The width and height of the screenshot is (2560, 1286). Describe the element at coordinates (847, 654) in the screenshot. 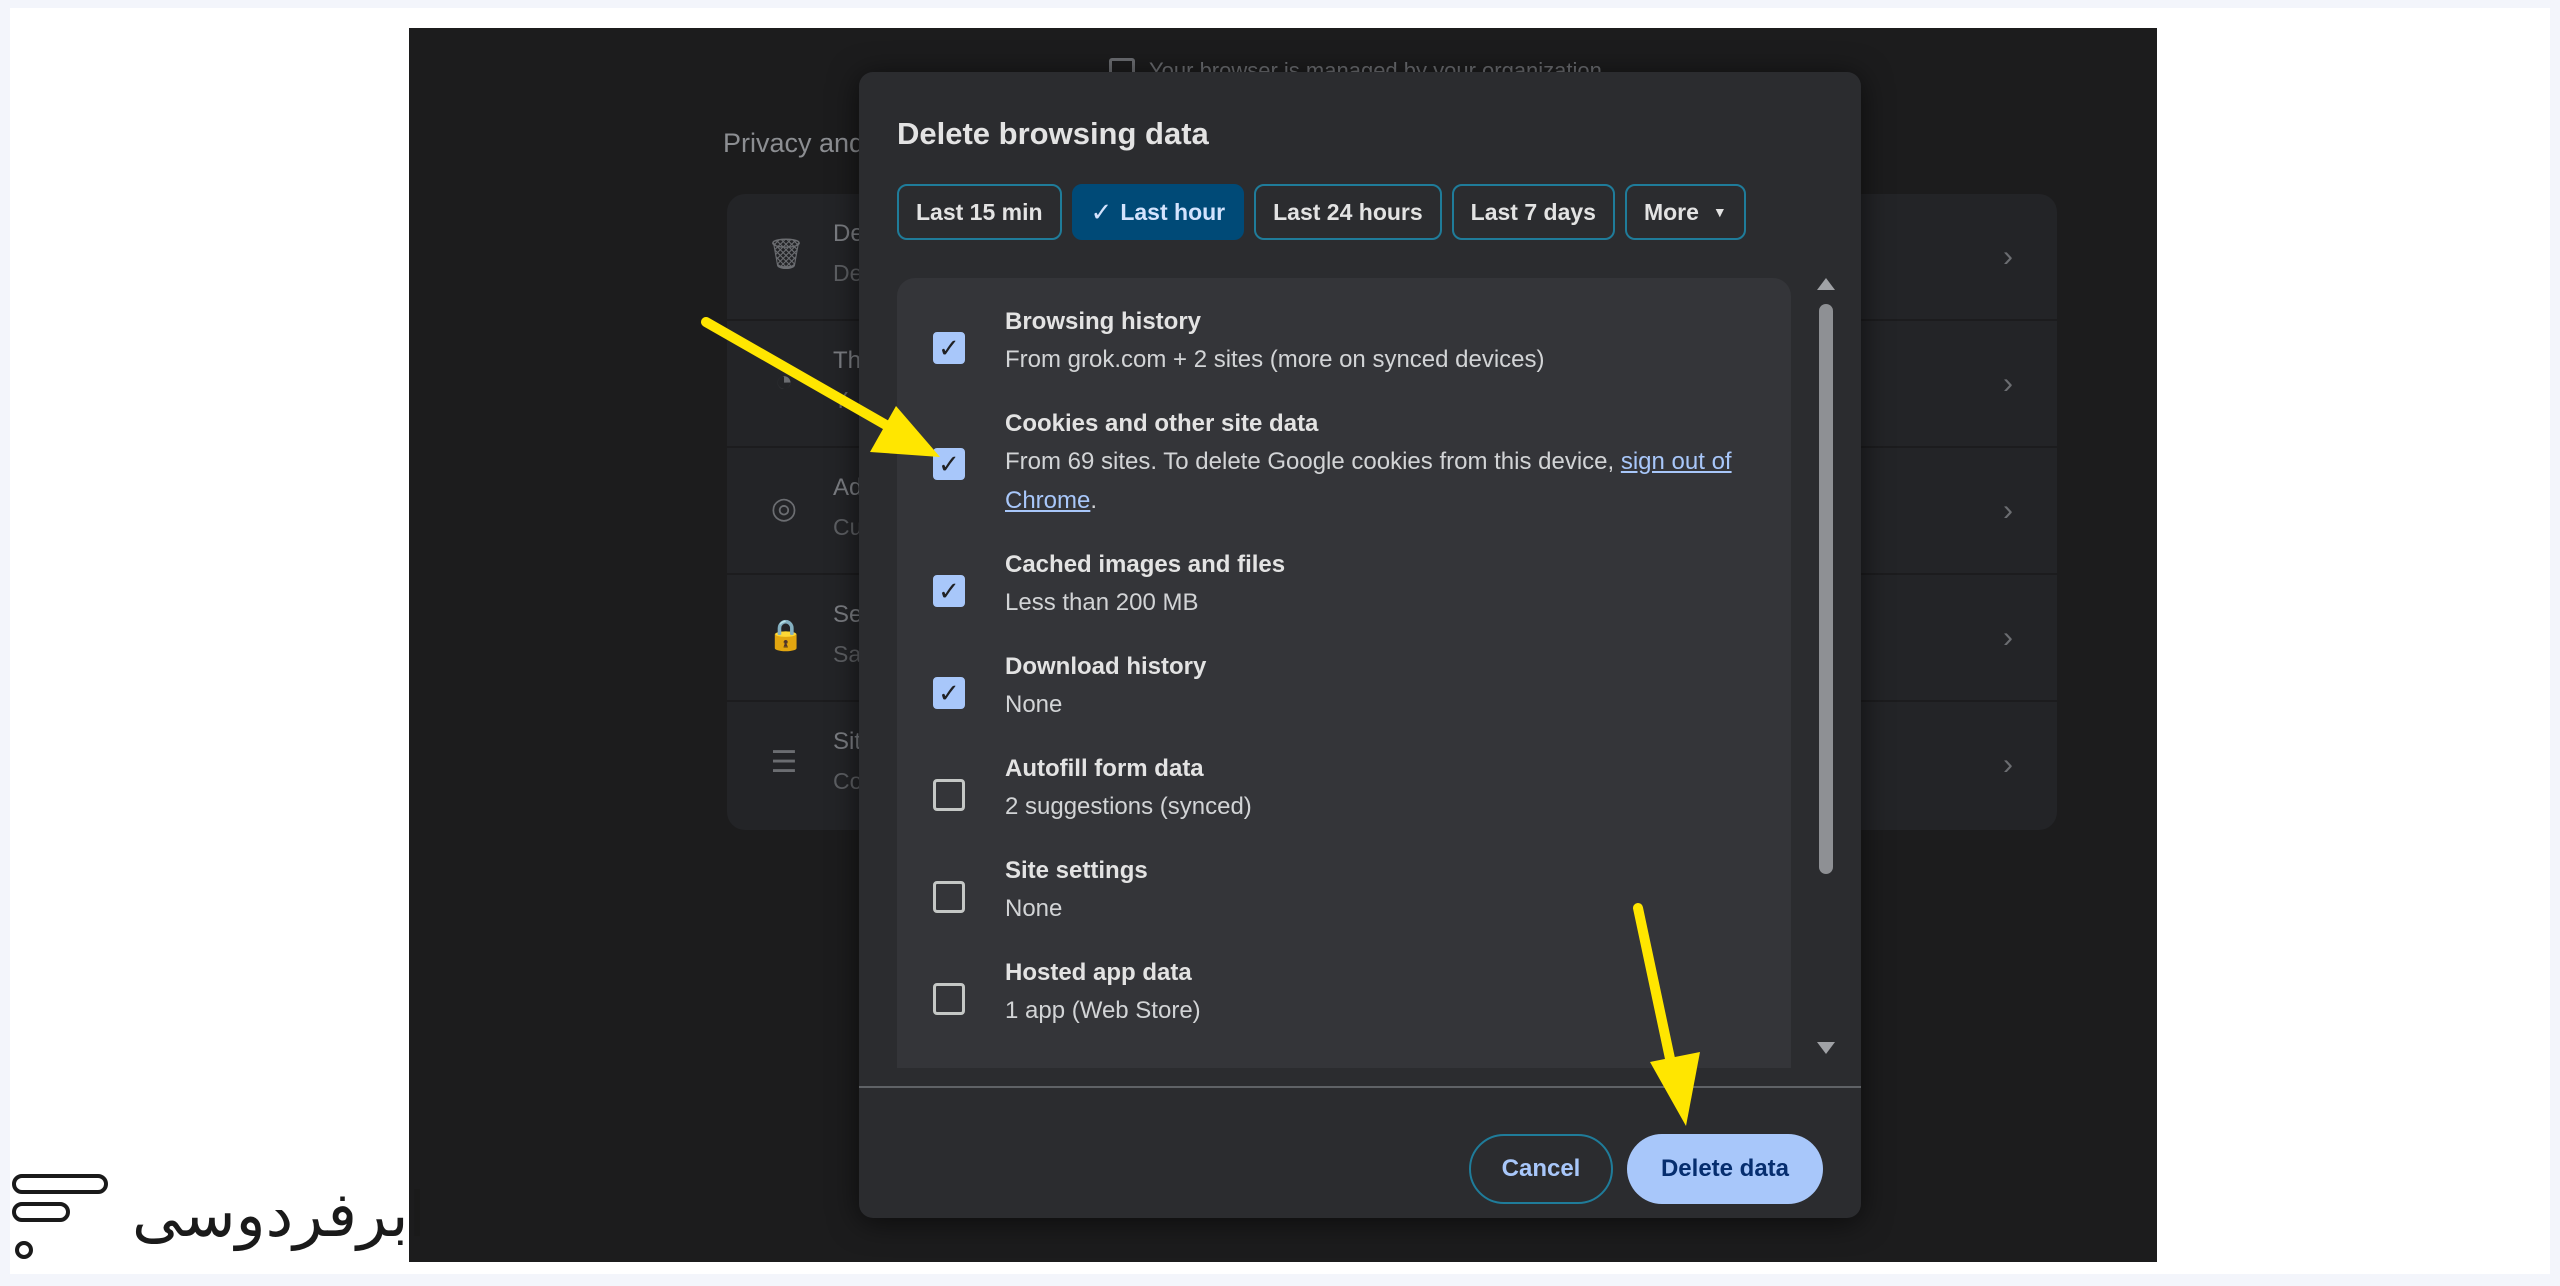

I see `row-subtitle: Sa` at that location.